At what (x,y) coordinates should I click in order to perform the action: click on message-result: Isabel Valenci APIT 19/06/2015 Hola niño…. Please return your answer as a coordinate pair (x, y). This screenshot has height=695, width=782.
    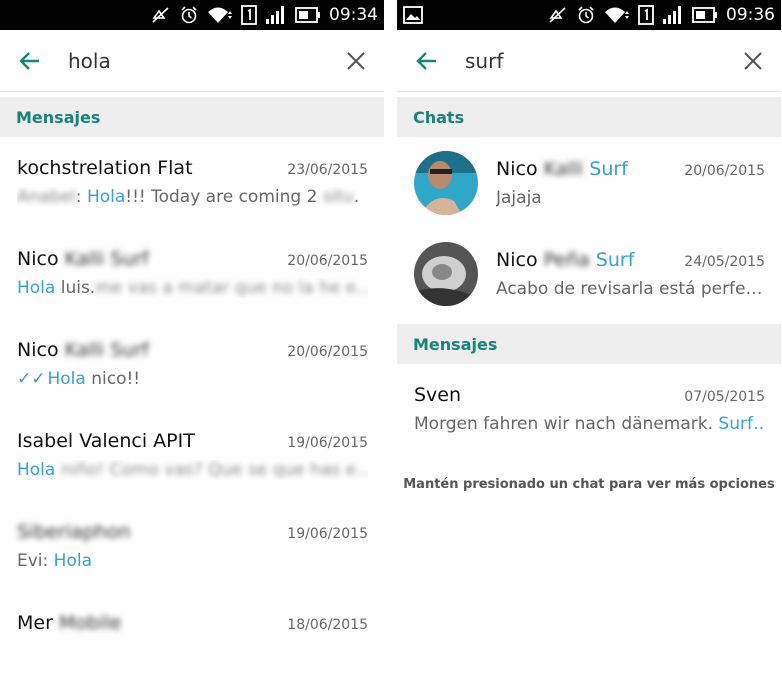
    Looking at the image, I should click on (192, 455).